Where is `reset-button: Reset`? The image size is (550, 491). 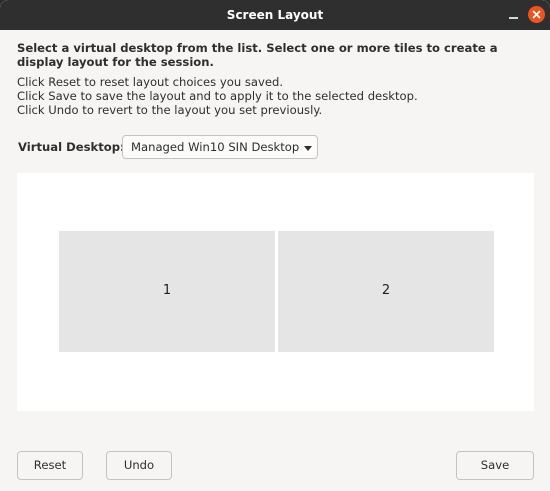
reset-button: Reset is located at coordinates (50, 465).